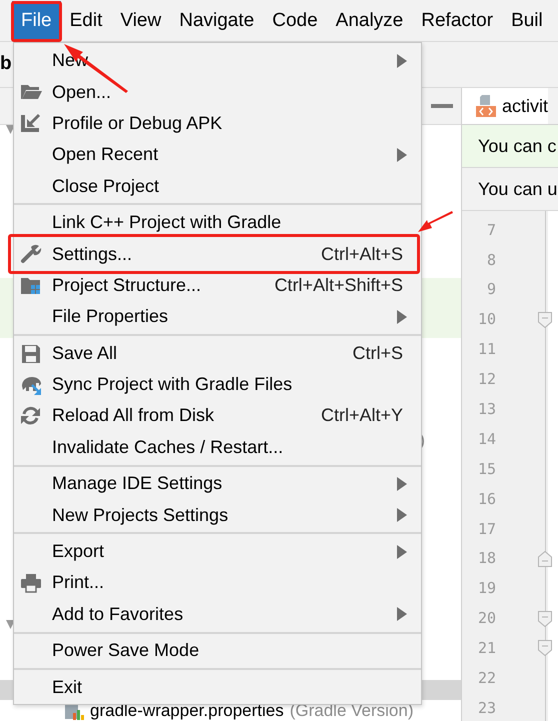 Image resolution: width=558 pixels, height=721 pixels. I want to click on menu-item: Navigate, so click(217, 20).